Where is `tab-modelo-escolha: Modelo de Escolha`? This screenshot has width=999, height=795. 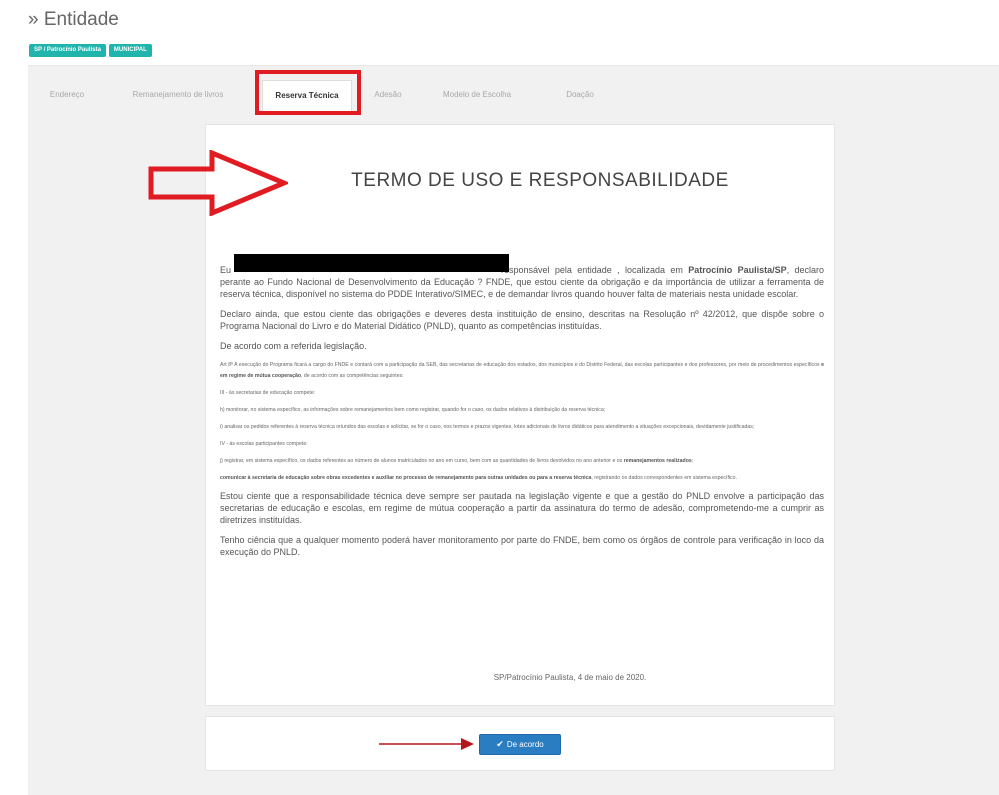 tab-modelo-escolha: Modelo de Escolha is located at coordinates (477, 95).